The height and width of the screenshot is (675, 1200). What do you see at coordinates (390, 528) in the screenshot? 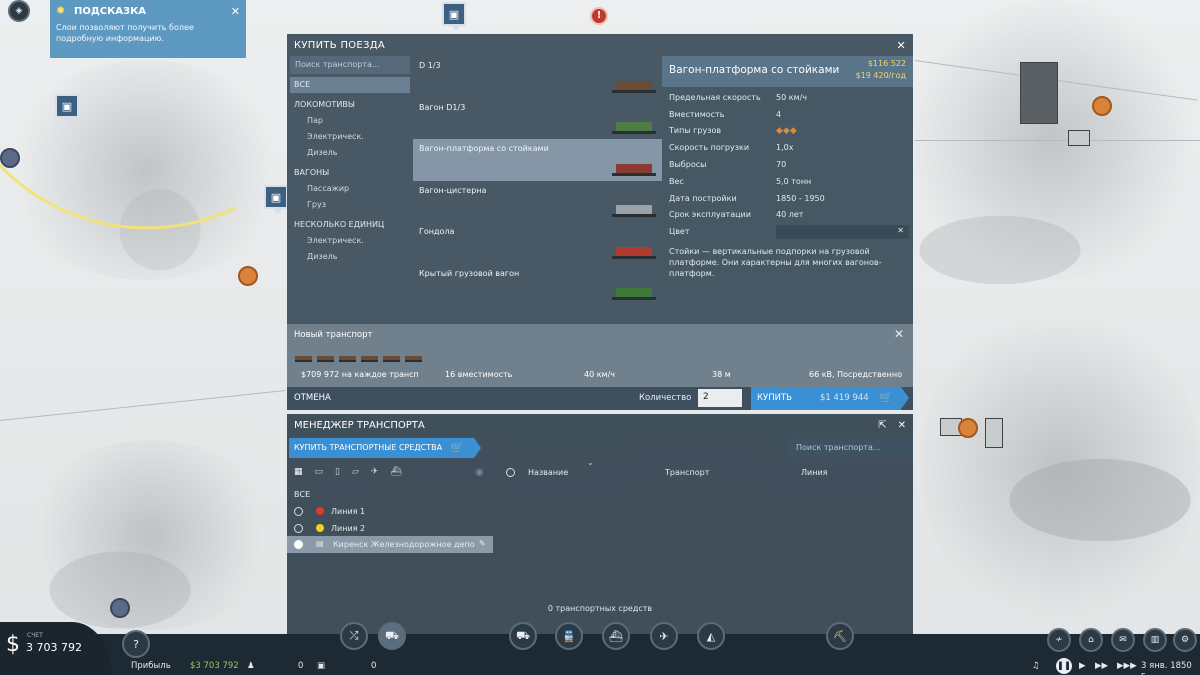
I see `line-row: Линия 2` at bounding box center [390, 528].